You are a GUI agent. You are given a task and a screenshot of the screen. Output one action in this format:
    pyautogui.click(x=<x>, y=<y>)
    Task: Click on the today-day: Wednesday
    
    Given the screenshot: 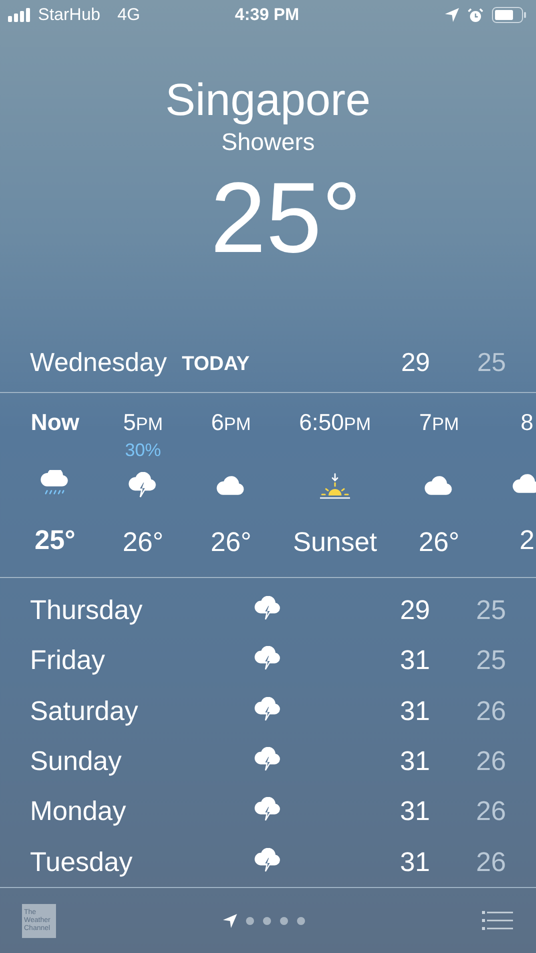 What is the action you would take?
    pyautogui.click(x=98, y=362)
    